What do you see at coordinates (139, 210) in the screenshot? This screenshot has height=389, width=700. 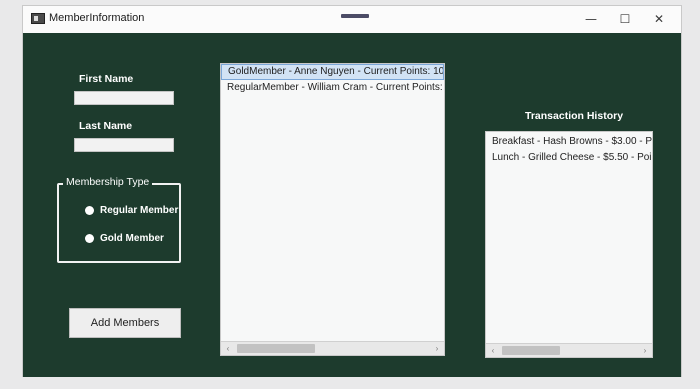 I see `radio-regular-member-label: Regular Member` at bounding box center [139, 210].